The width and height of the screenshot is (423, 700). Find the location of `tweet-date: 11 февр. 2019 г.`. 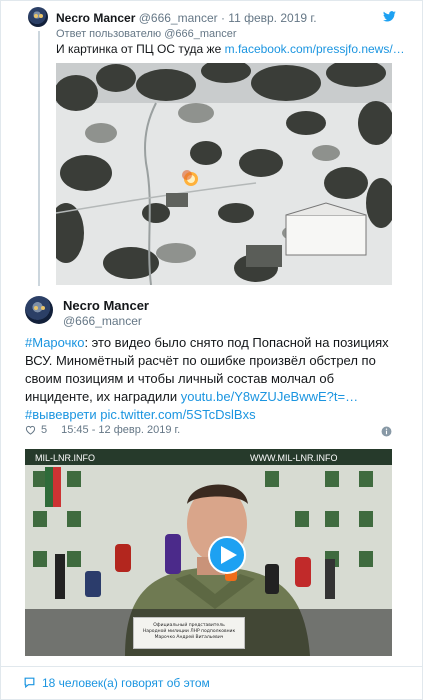

tweet-date: 11 февр. 2019 г. is located at coordinates (272, 18).